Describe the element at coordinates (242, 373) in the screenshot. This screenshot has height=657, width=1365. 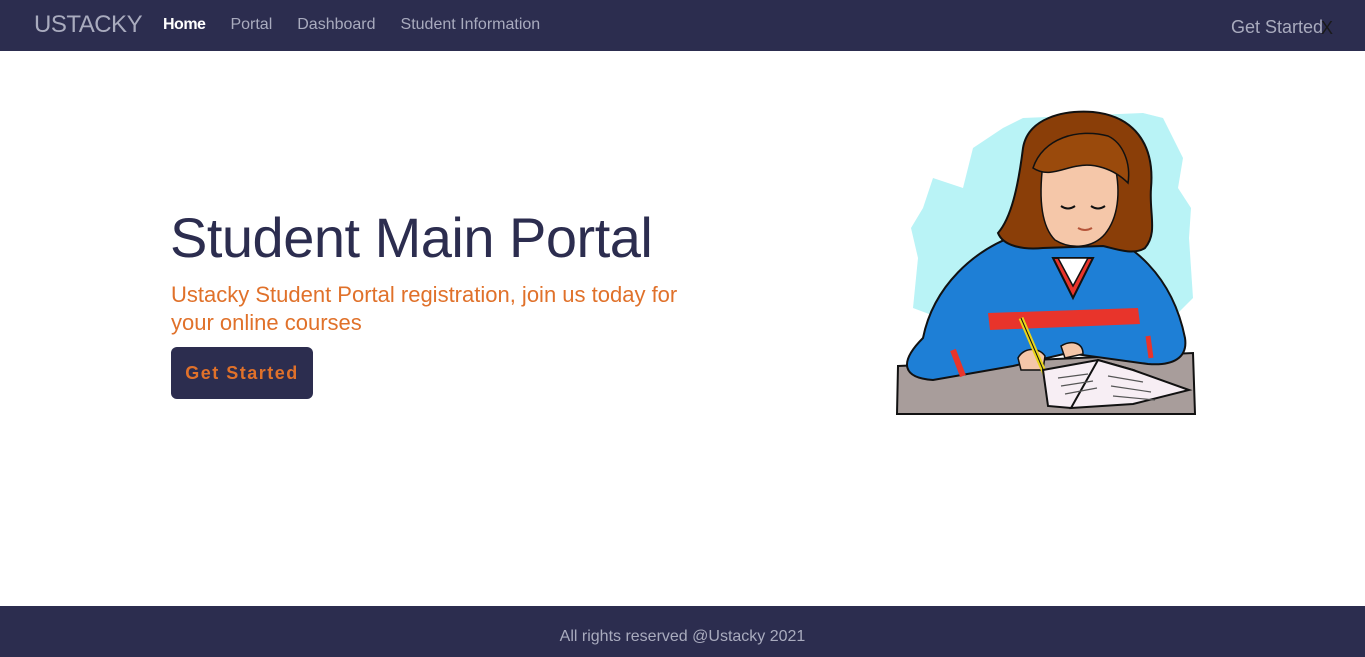
I see `get-started-button: Get Started` at that location.